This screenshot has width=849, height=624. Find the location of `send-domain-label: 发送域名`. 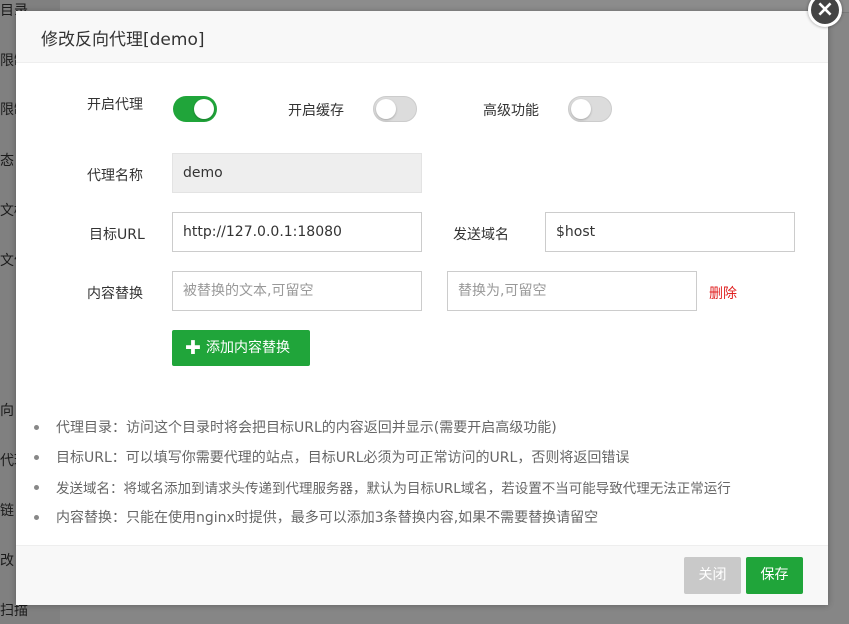

send-domain-label: 发送域名 is located at coordinates (481, 235).